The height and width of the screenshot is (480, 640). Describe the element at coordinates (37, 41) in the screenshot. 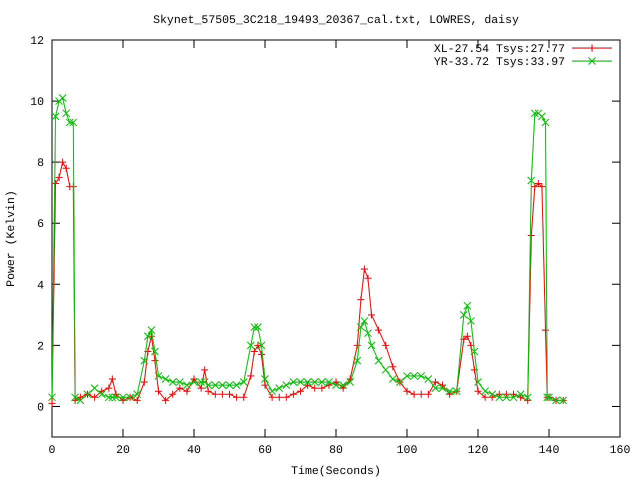

I see `tick-label: 12` at that location.